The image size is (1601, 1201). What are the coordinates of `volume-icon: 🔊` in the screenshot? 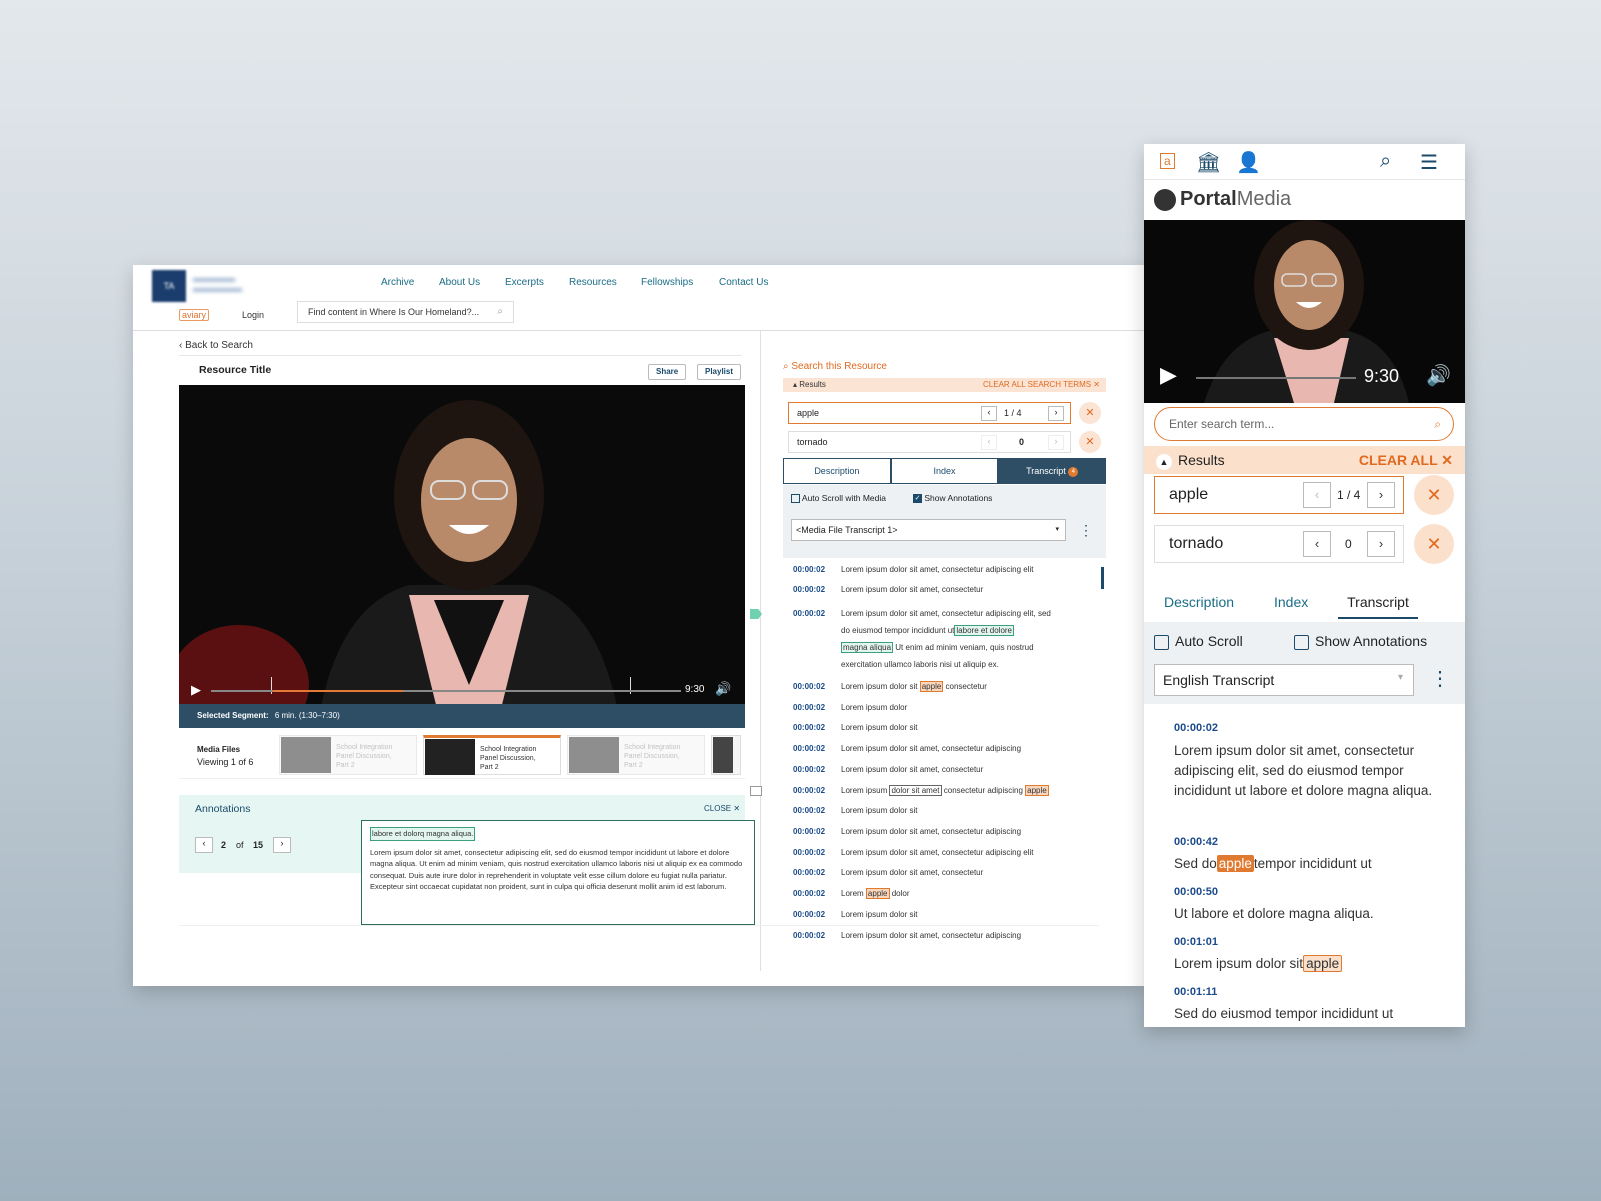 It's located at (723, 689).